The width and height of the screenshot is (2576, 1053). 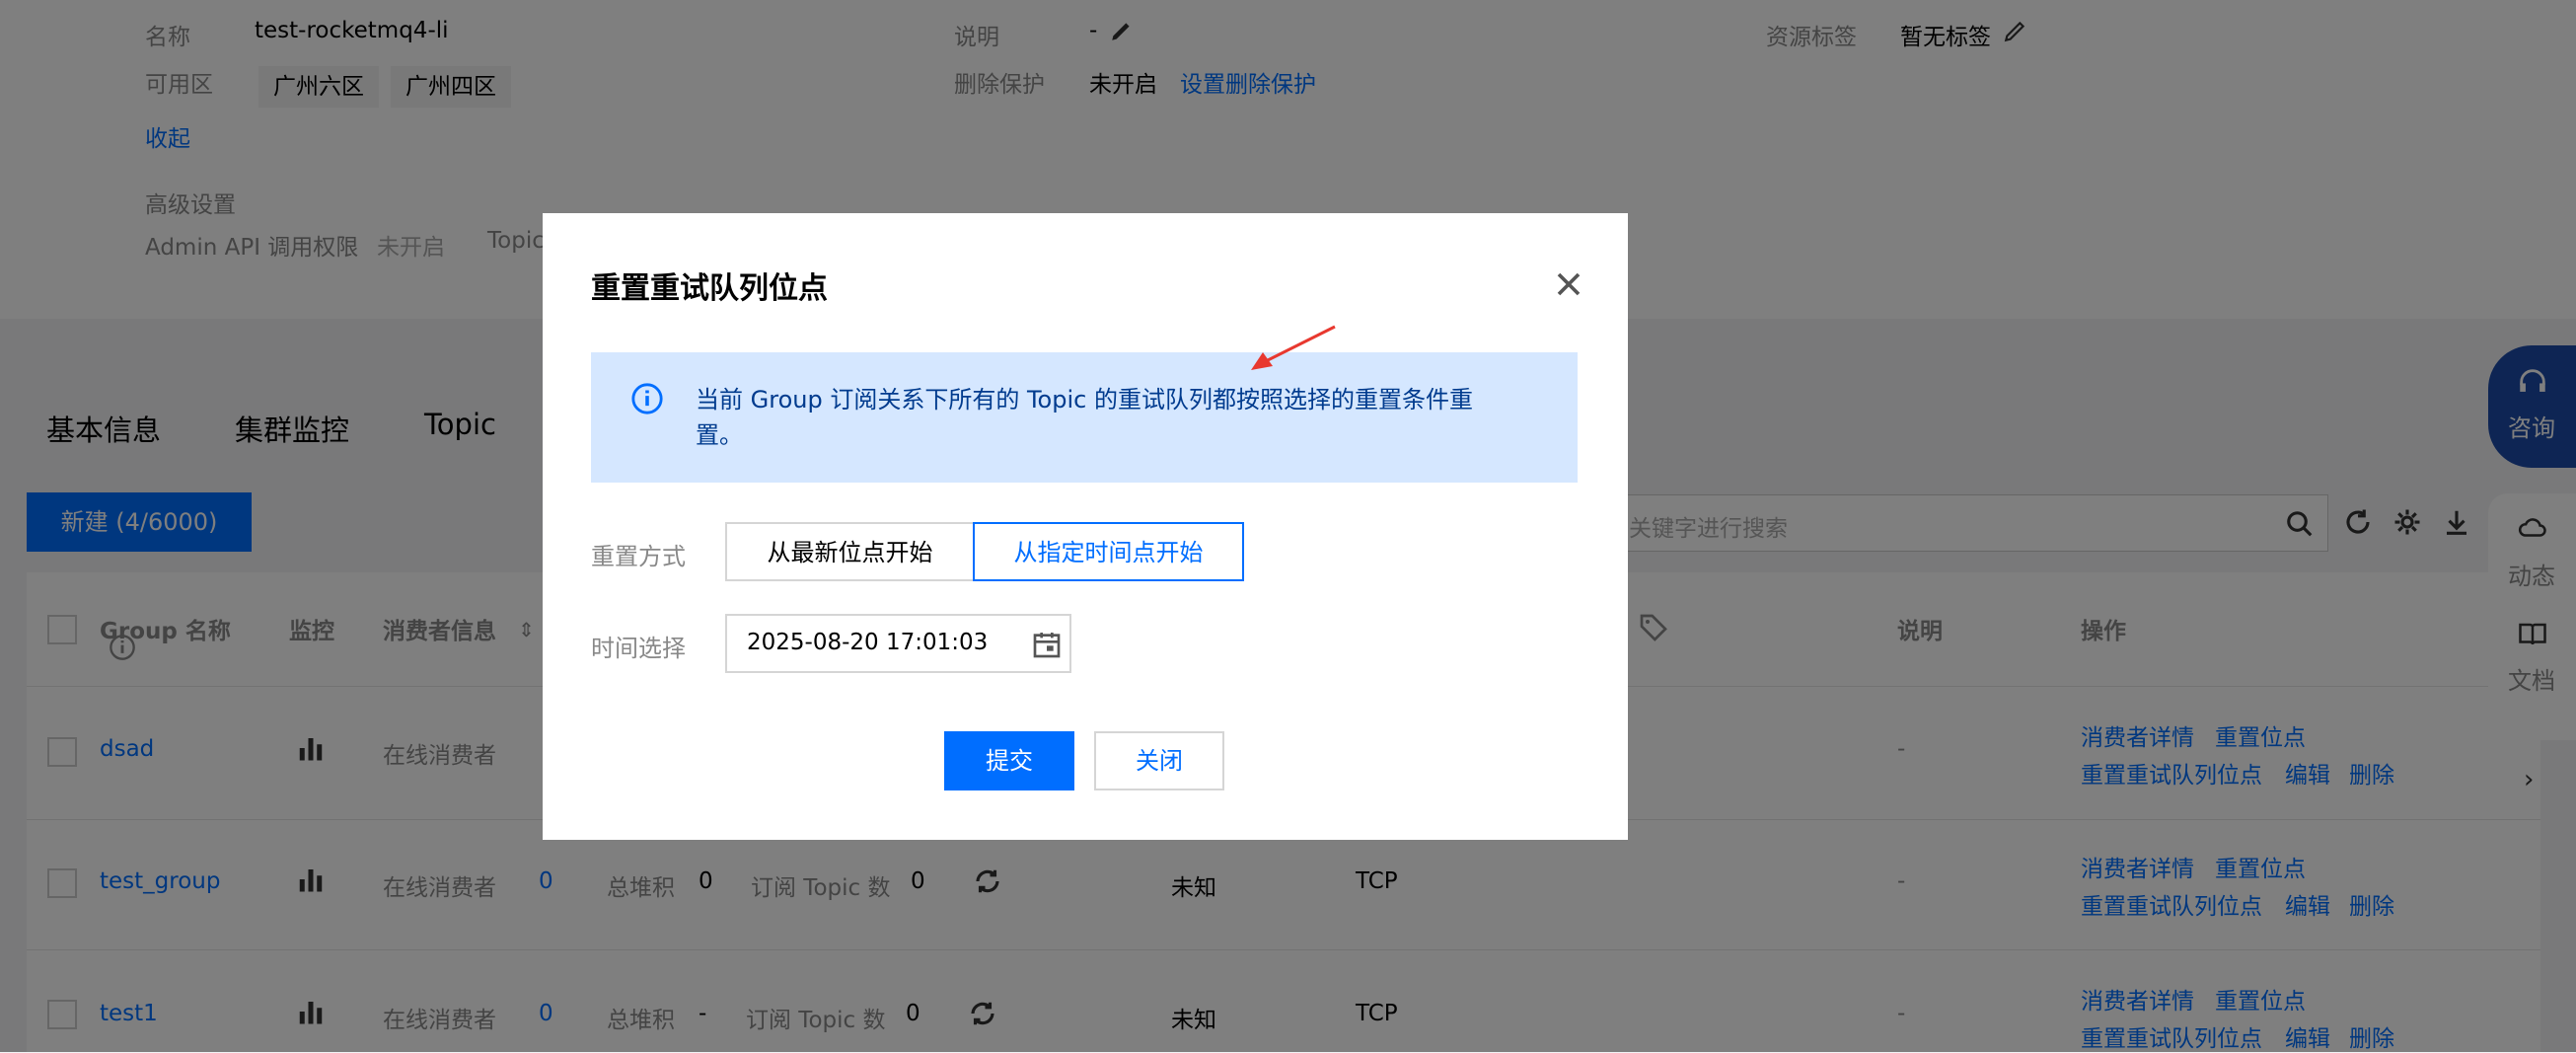 I want to click on datetime-value: 2025-08-20 17:01:03, so click(x=868, y=642).